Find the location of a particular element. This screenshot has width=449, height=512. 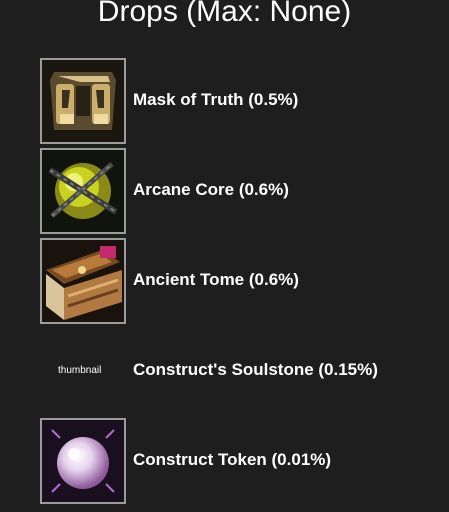

construct-token-icon is located at coordinates (83, 461).